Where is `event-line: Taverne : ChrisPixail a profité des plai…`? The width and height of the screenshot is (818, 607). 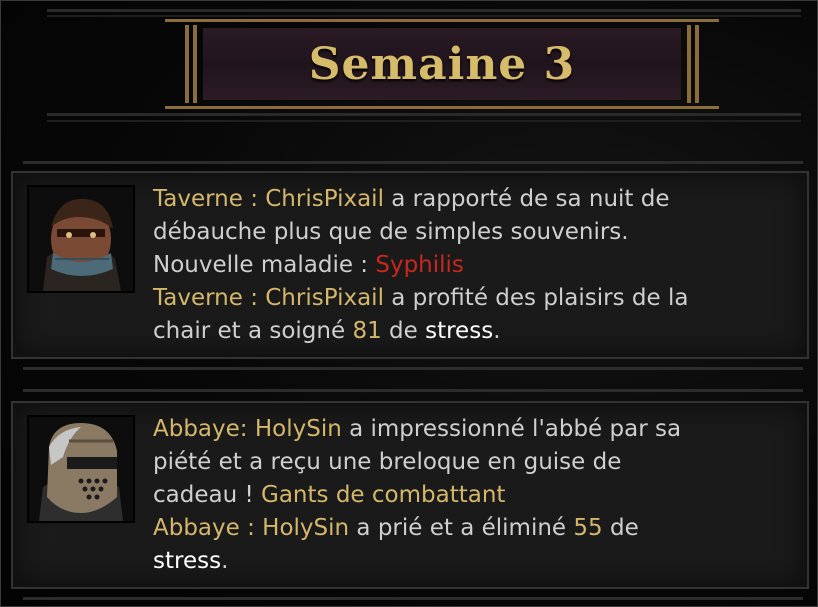
event-line: Taverne : ChrisPixail a profité des plai… is located at coordinates (473, 298).